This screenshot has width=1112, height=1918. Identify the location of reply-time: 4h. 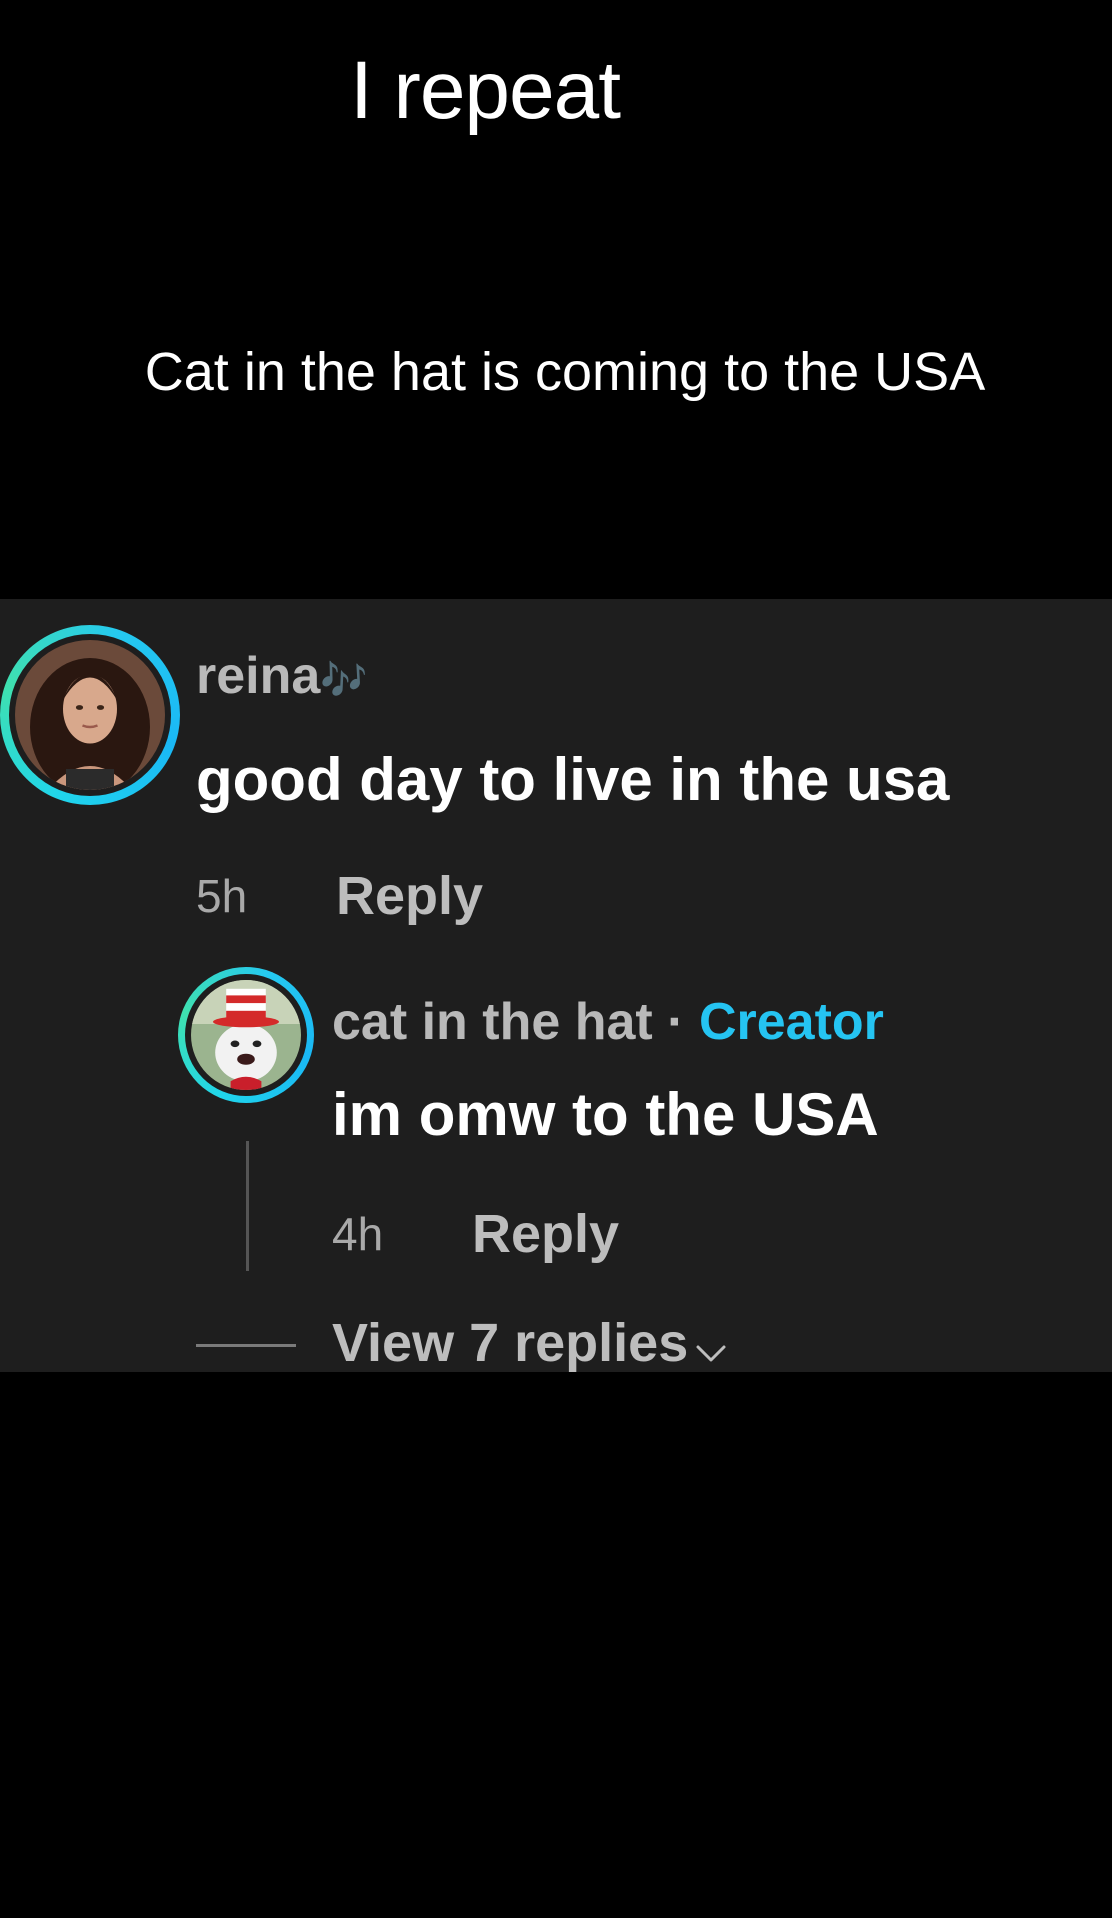
(358, 1234).